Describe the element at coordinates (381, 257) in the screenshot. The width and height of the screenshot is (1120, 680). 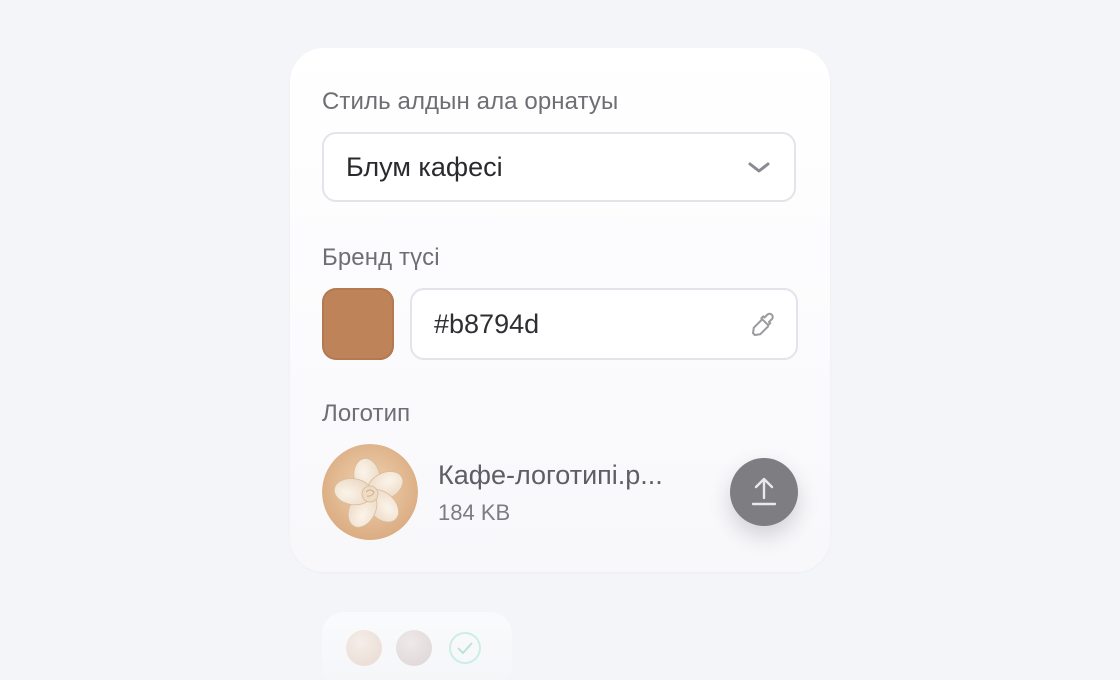
I see `brand-color-label: Бренд түсі` at that location.